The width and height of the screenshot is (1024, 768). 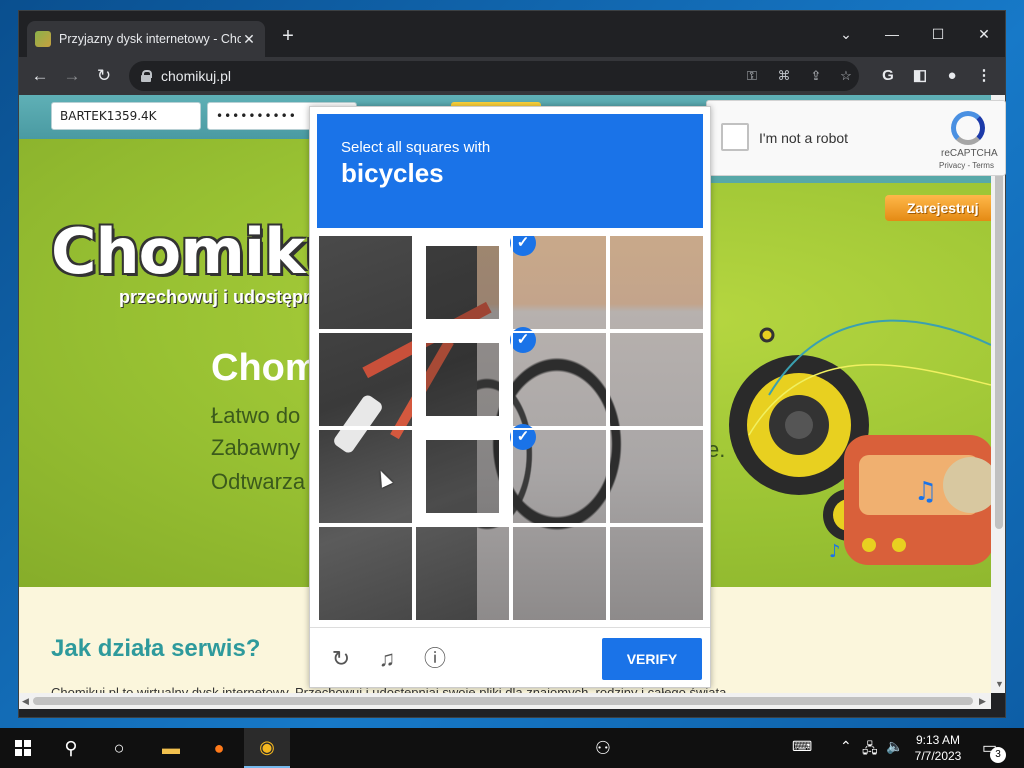 I want to click on lock-icon, so click(x=146, y=76).